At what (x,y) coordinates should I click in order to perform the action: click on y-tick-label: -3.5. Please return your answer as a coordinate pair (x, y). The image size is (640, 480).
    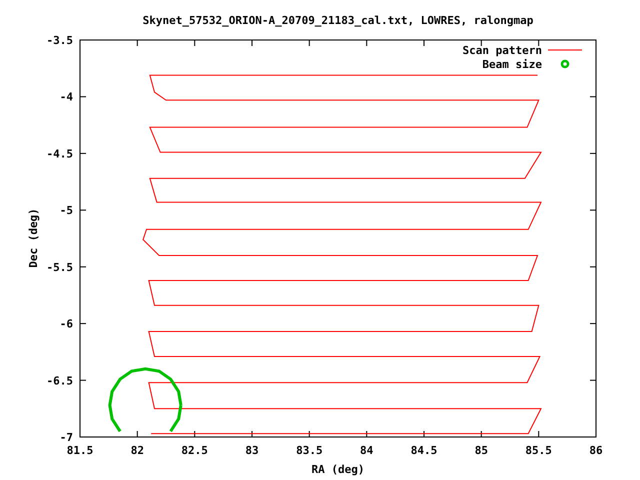
    Looking at the image, I should click on (59, 40).